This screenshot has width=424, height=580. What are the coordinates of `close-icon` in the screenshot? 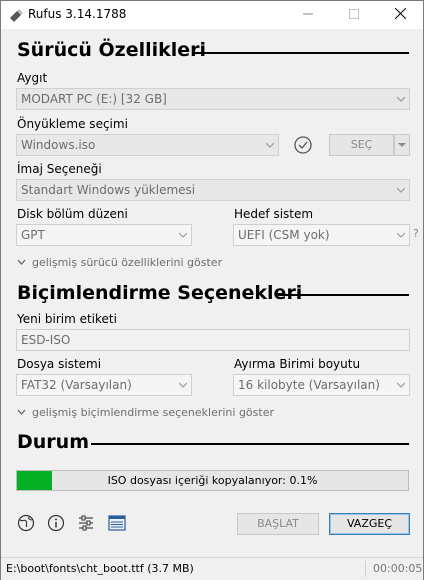 It's located at (400, 13).